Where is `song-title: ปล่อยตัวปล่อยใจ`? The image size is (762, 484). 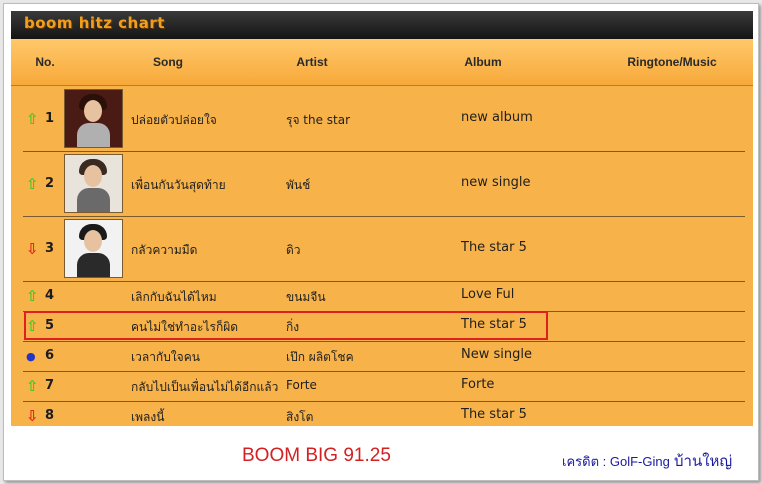 song-title: ปล่อยตัวปล่อยใจ is located at coordinates (174, 120).